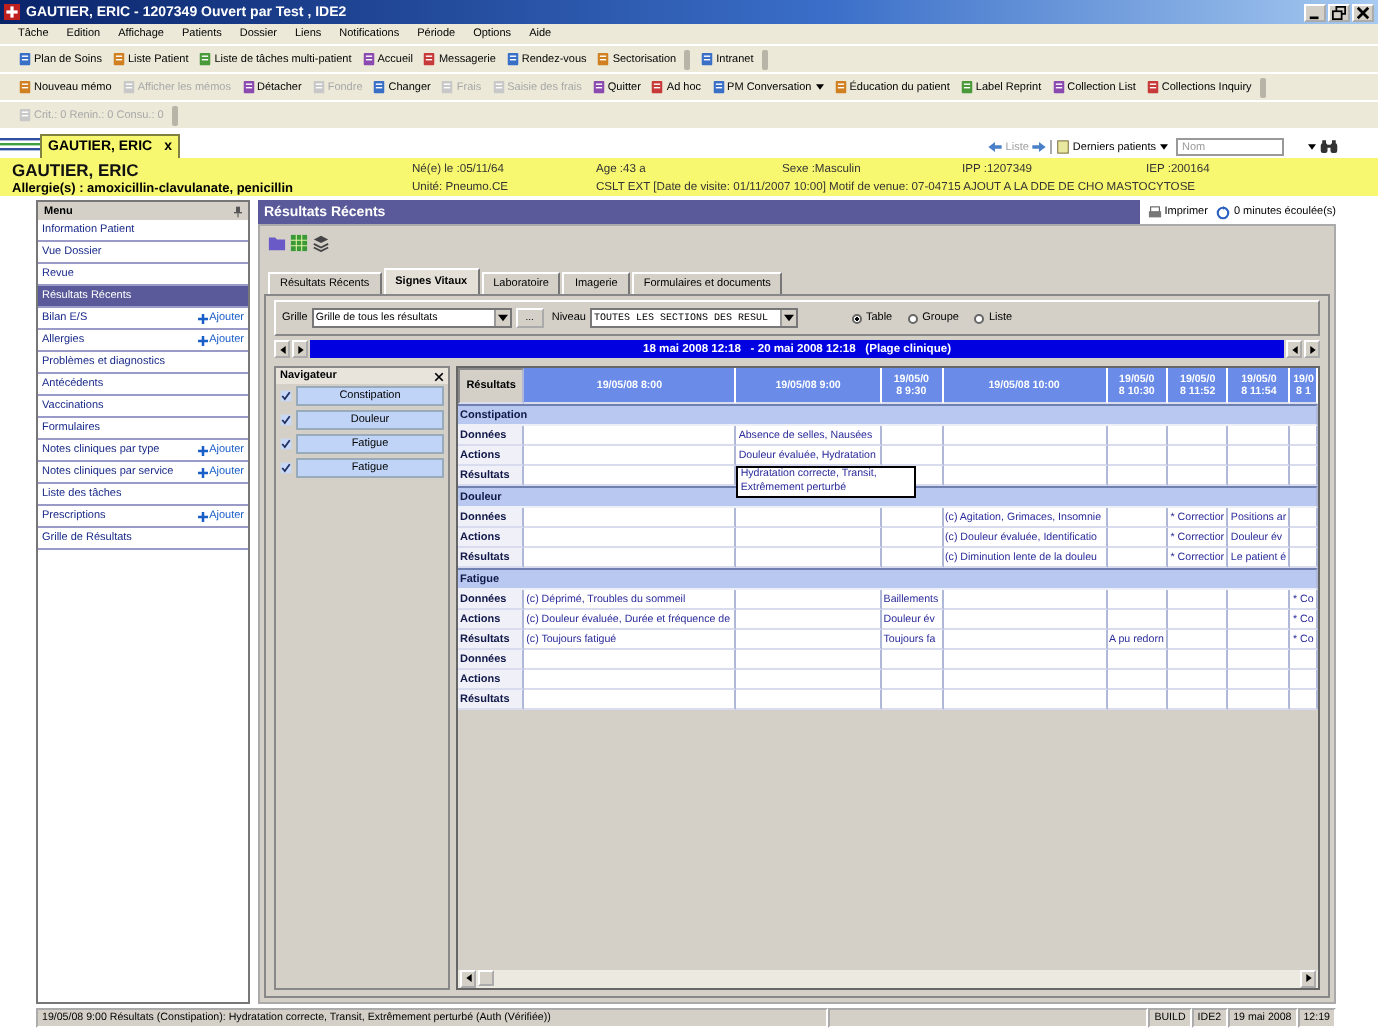 Image resolution: width=1378 pixels, height=1034 pixels. What do you see at coordinates (76, 169) in the screenshot?
I see `patient-name: GAUTIER, ERIC` at bounding box center [76, 169].